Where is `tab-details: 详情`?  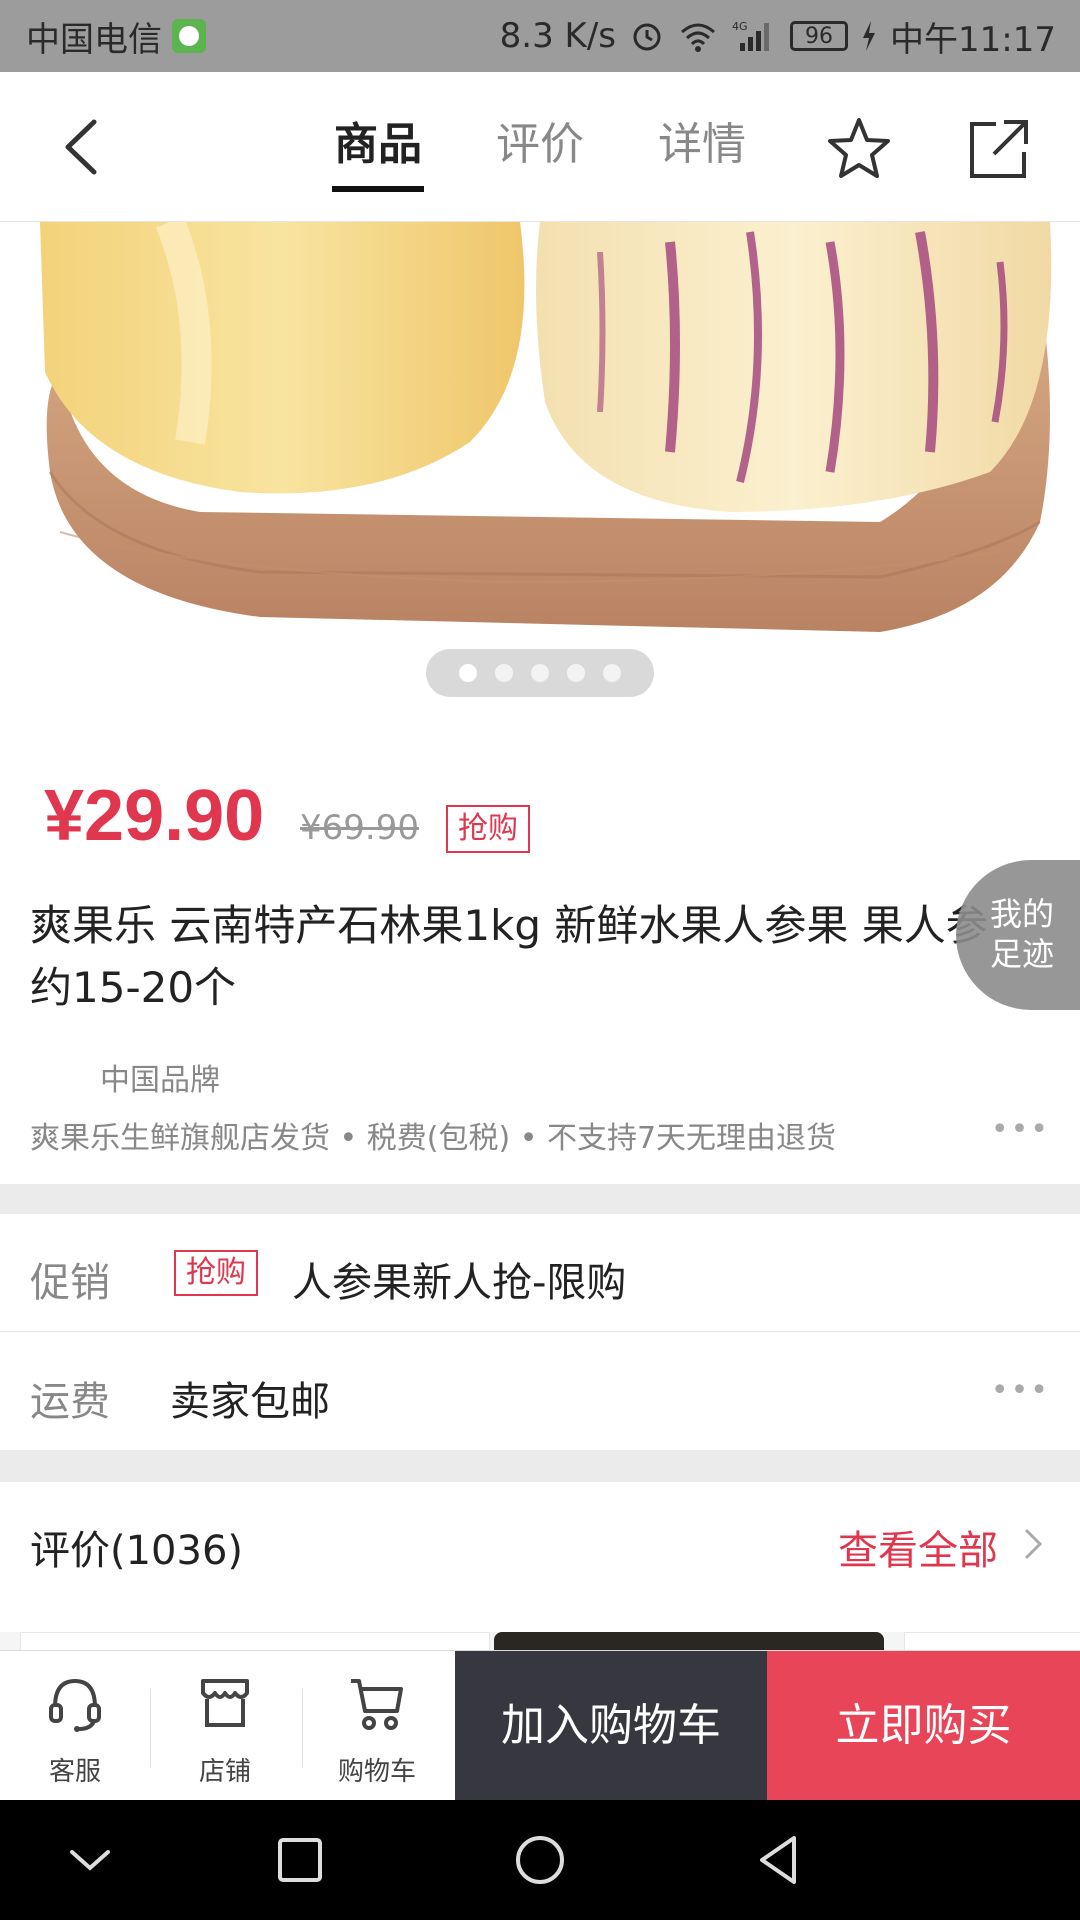
tab-details: 详情 is located at coordinates (702, 152).